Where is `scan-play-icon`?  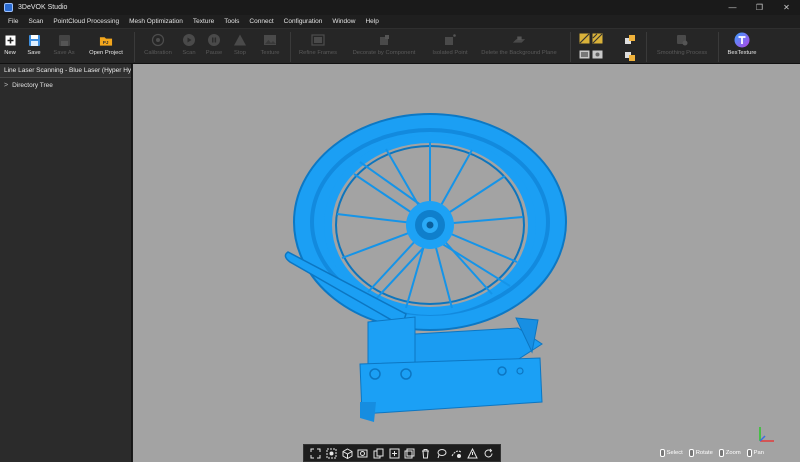 scan-play-icon is located at coordinates (189, 40).